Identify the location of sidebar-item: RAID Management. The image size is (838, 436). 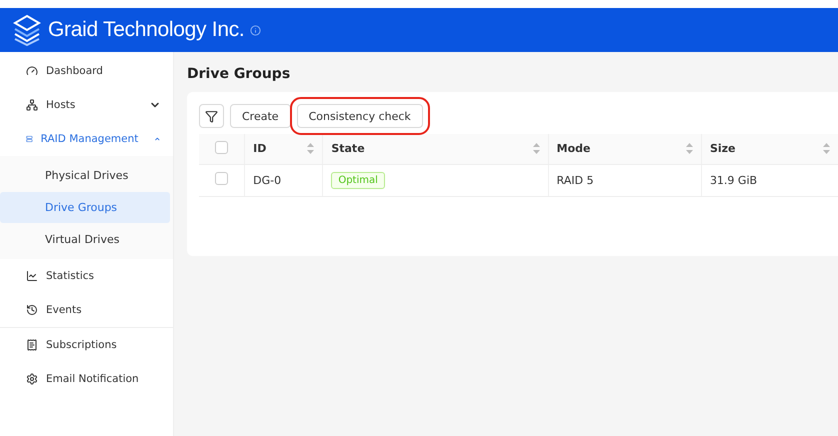
(86, 139).